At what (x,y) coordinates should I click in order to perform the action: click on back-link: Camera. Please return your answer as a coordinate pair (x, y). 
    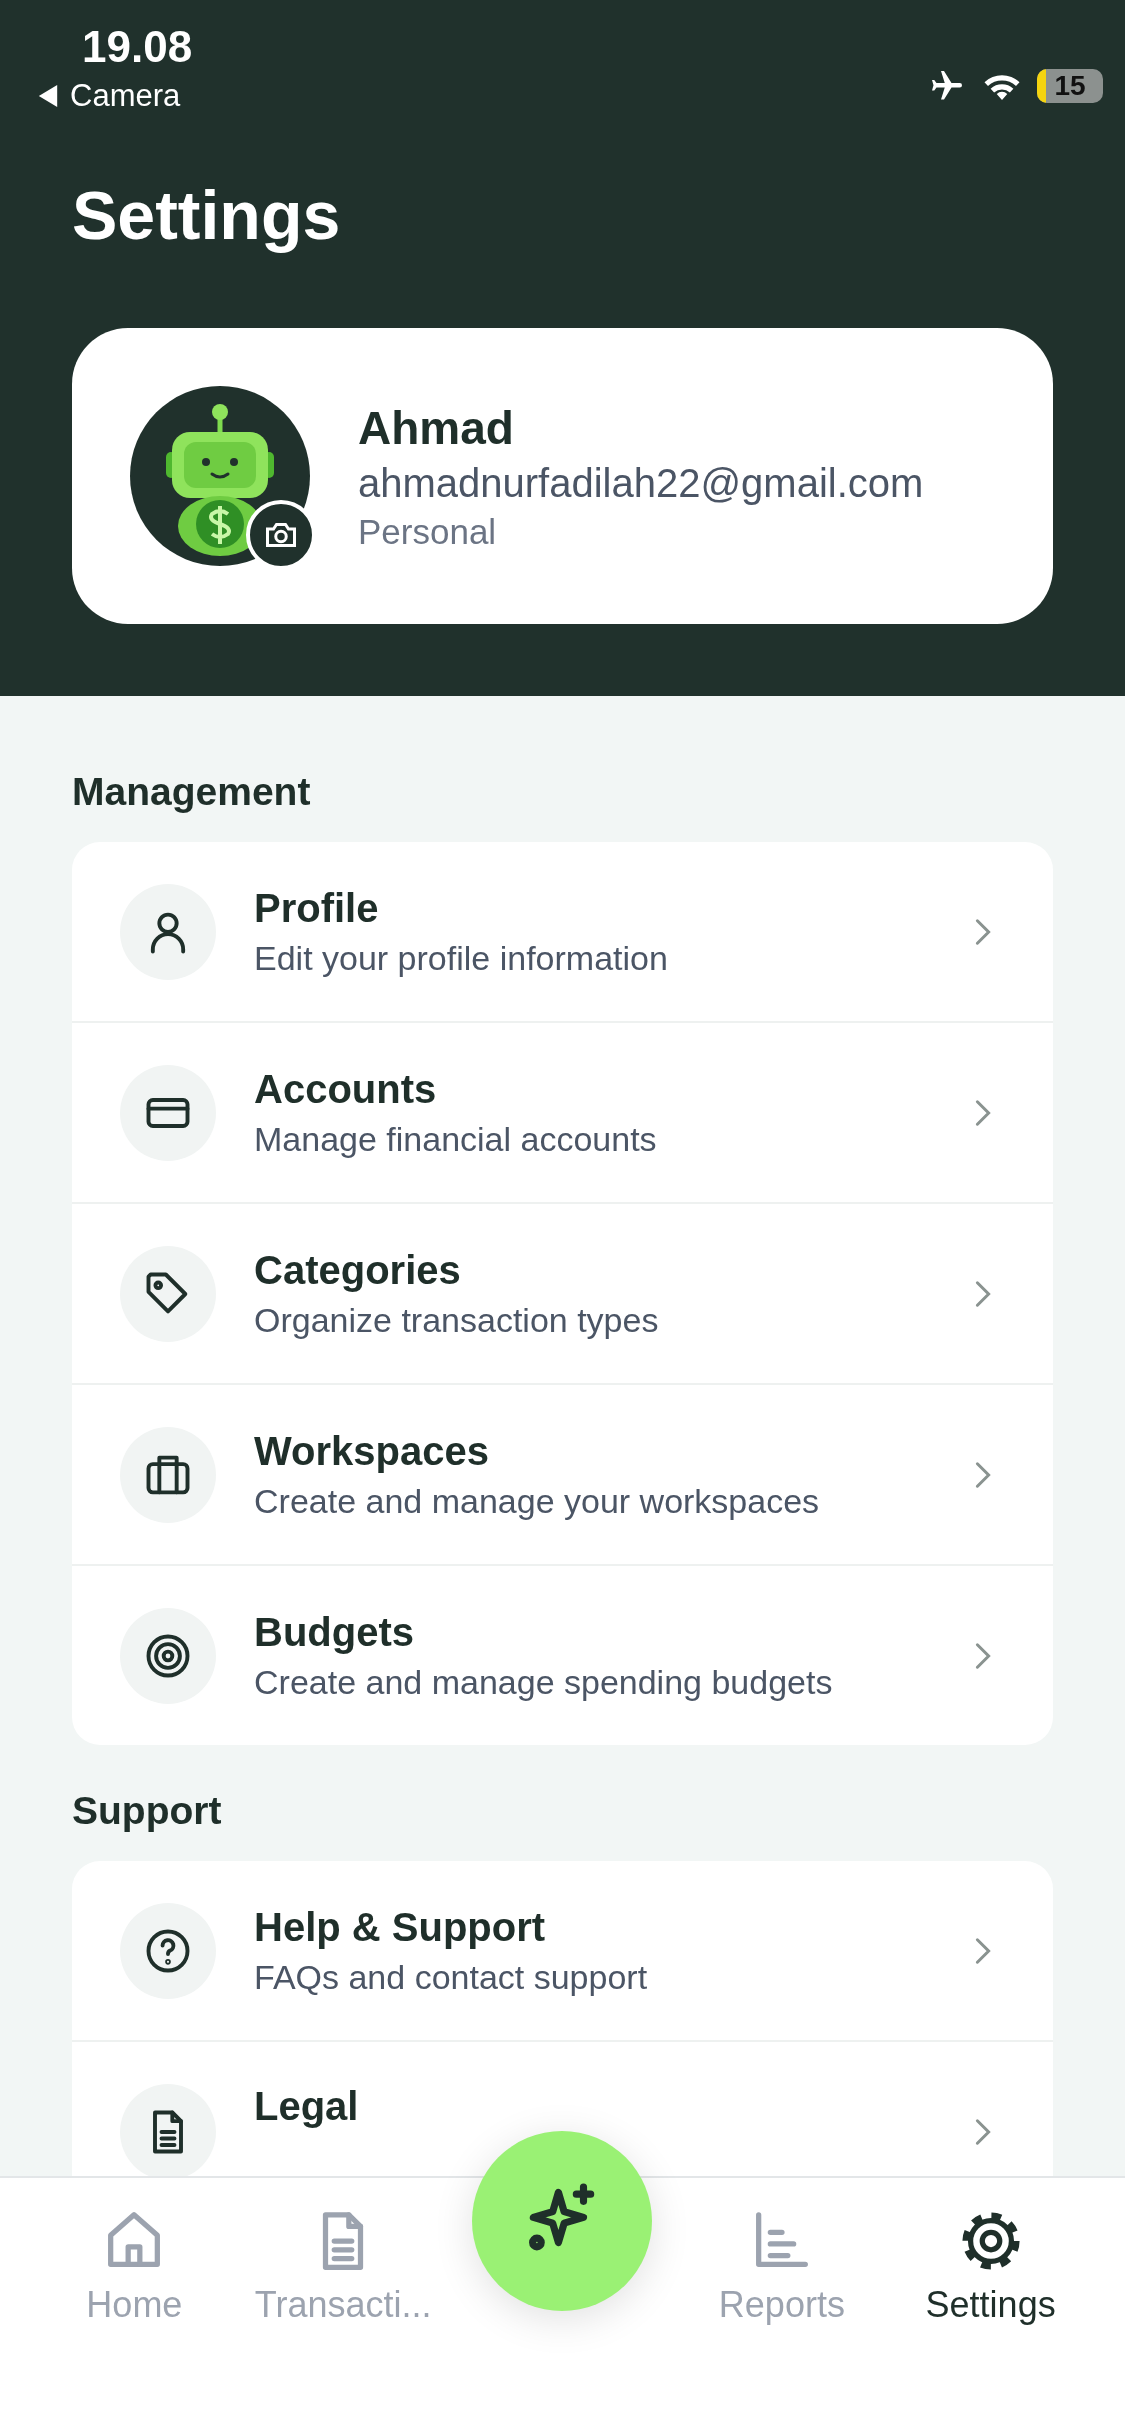
    Looking at the image, I should click on (109, 93).